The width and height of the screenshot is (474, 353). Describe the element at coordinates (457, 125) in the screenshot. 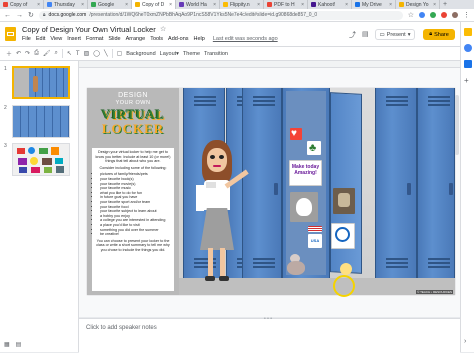

I see `canvas-scrollbar` at that location.